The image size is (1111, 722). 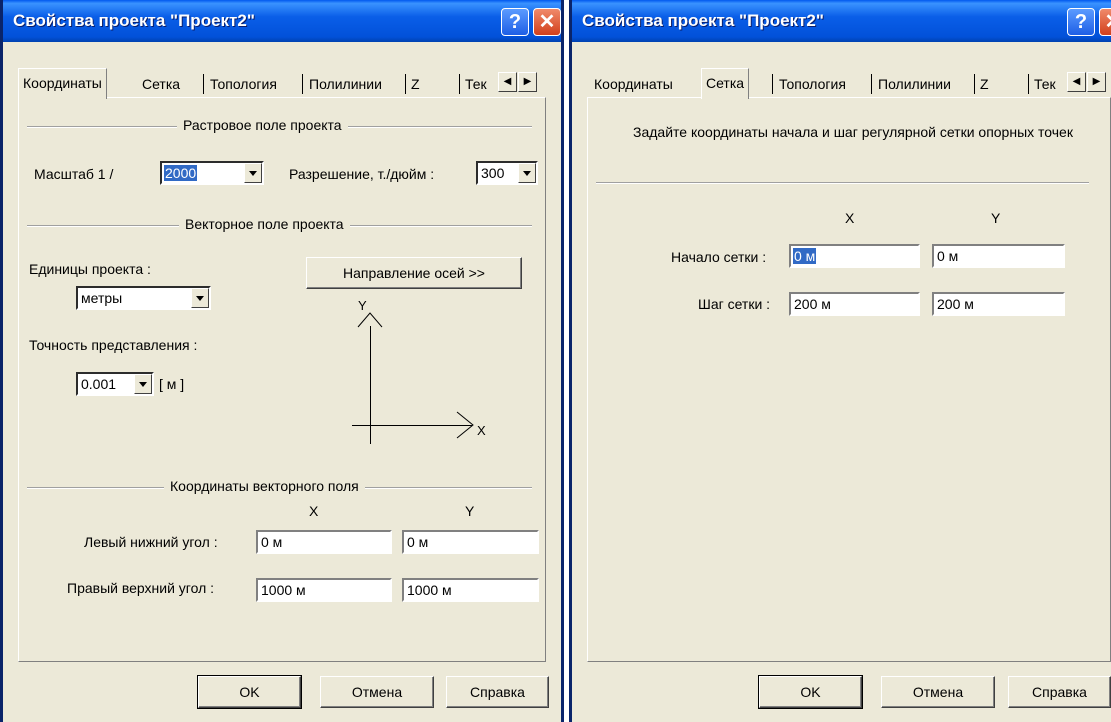 I want to click on grid-step-x-input: 200 м, so click(x=854, y=304).